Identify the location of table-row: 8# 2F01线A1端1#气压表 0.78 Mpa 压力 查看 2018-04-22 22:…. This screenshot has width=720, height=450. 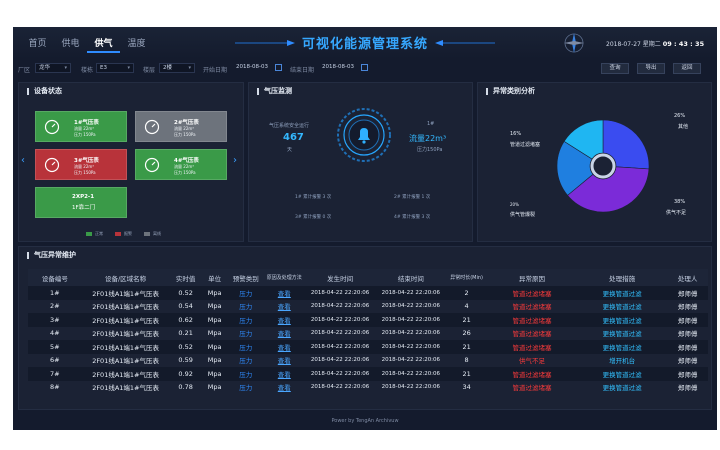
(368, 387).